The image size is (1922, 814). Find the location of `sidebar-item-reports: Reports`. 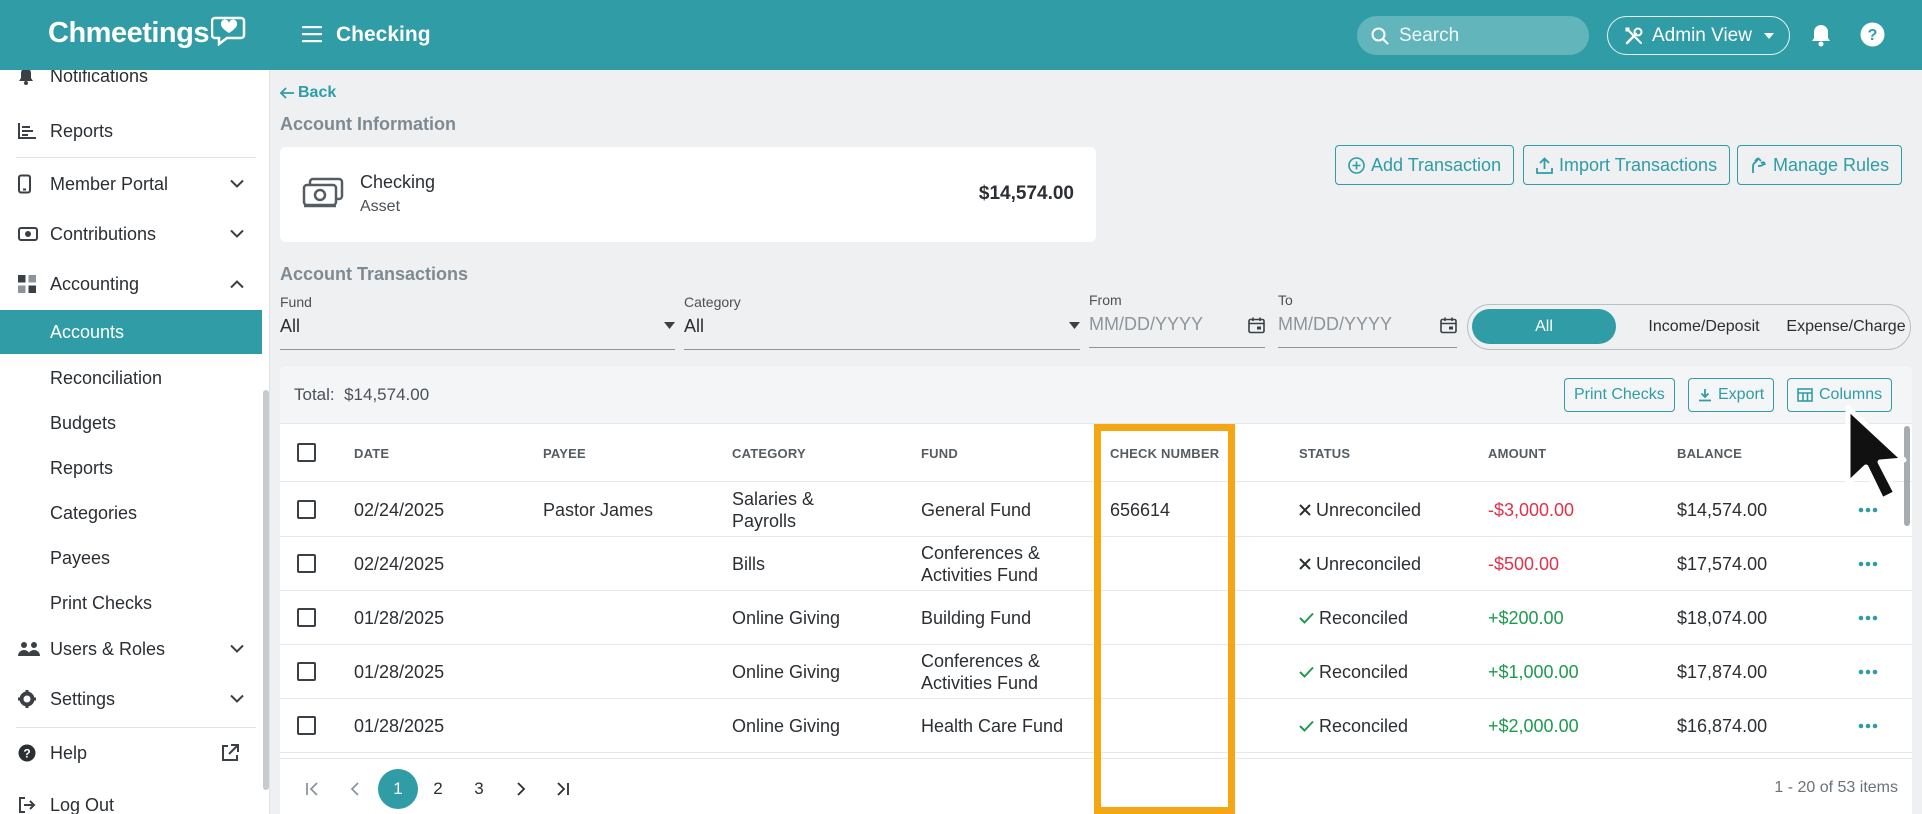

sidebar-item-reports: Reports is located at coordinates (131, 131).